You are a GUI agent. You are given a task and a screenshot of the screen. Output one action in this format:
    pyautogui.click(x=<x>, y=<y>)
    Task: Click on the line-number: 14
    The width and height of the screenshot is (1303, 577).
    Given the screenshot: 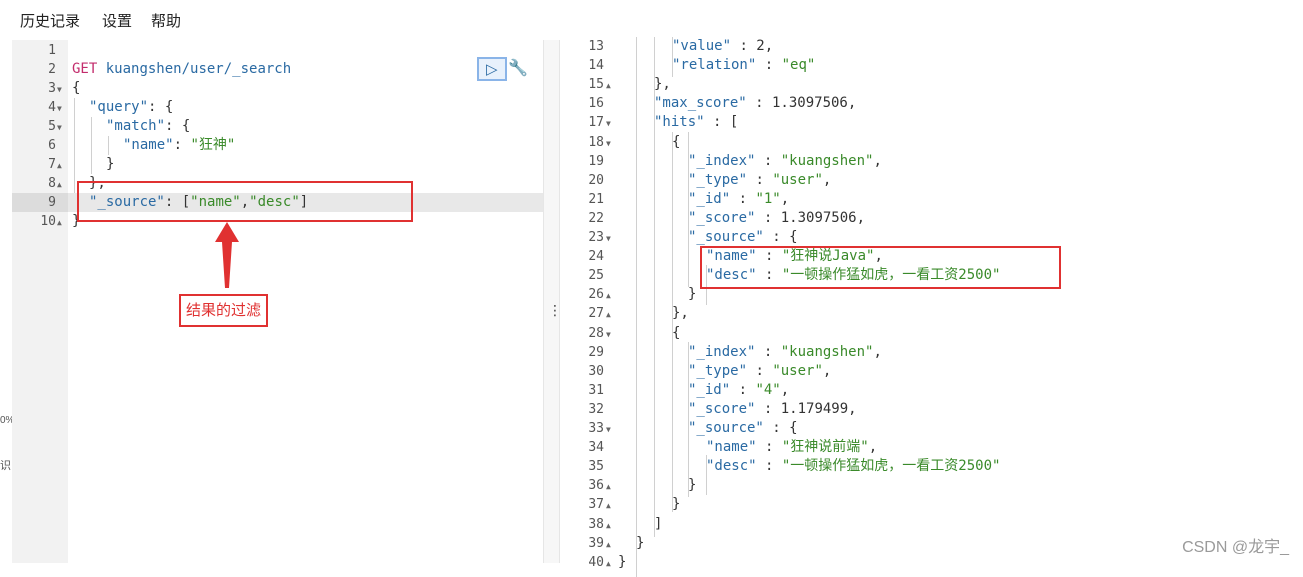 What is the action you would take?
    pyautogui.click(x=596, y=66)
    